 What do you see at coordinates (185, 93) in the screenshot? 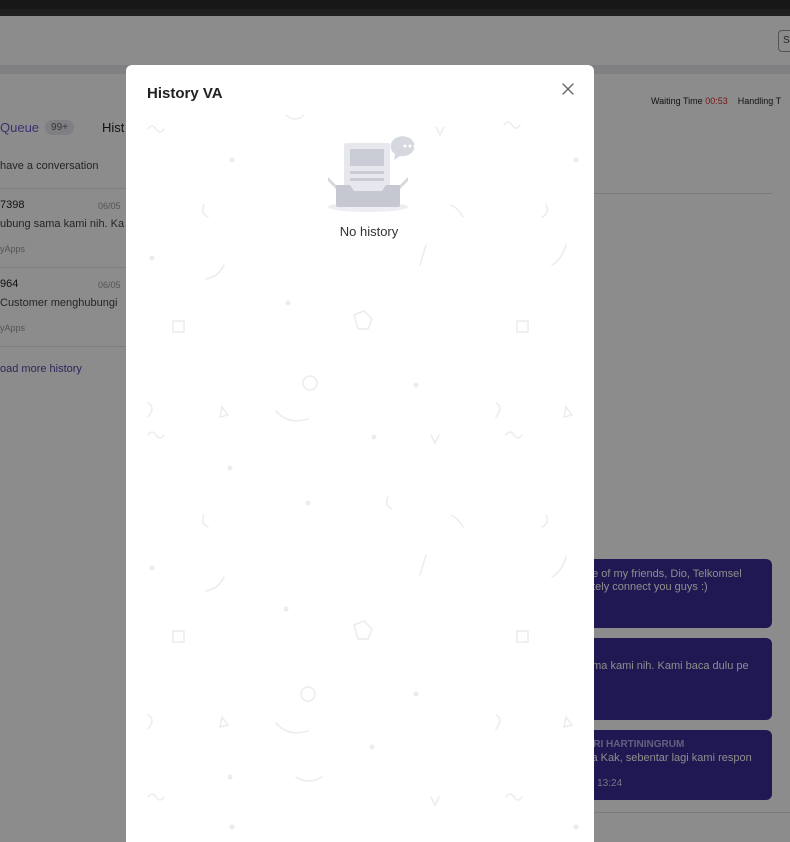
I see `modal-title: History VA` at bounding box center [185, 93].